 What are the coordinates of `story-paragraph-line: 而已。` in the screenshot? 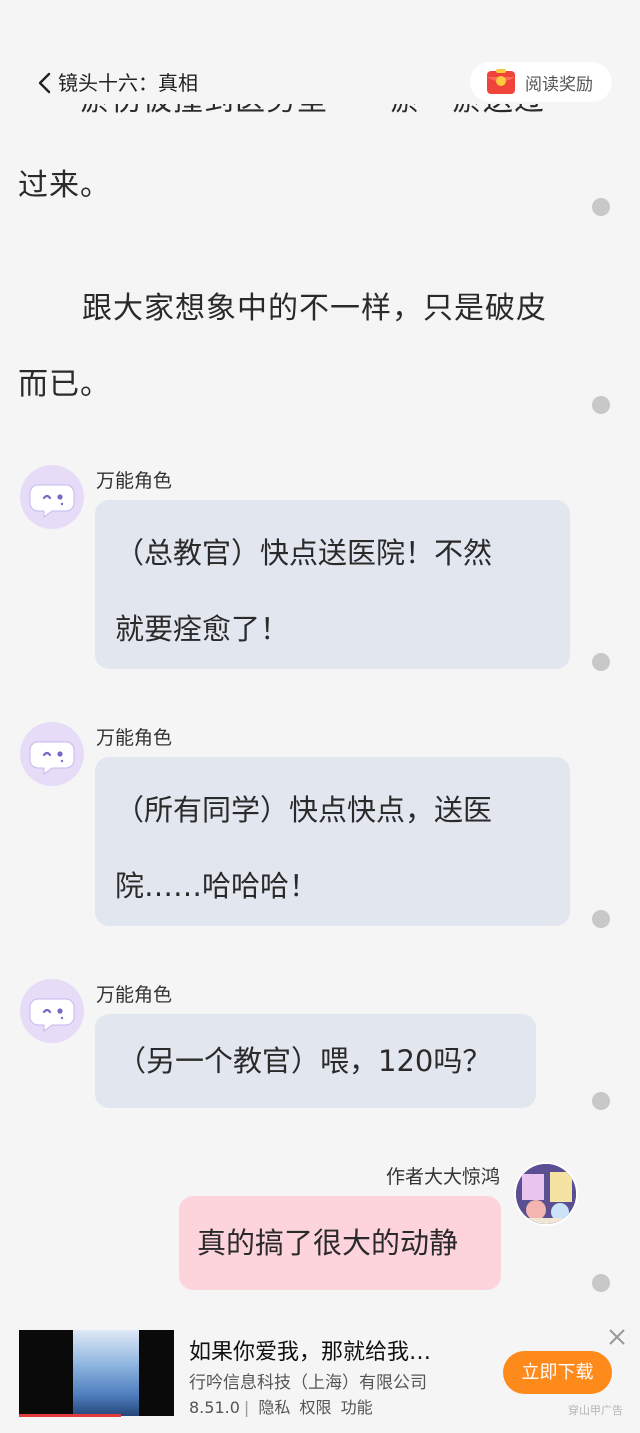 It's located at (64, 384).